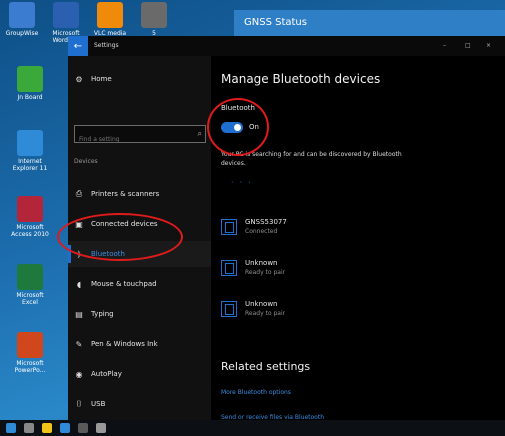 The image size is (505, 436). I want to click on related-settings-title: Related settings, so click(266, 366).